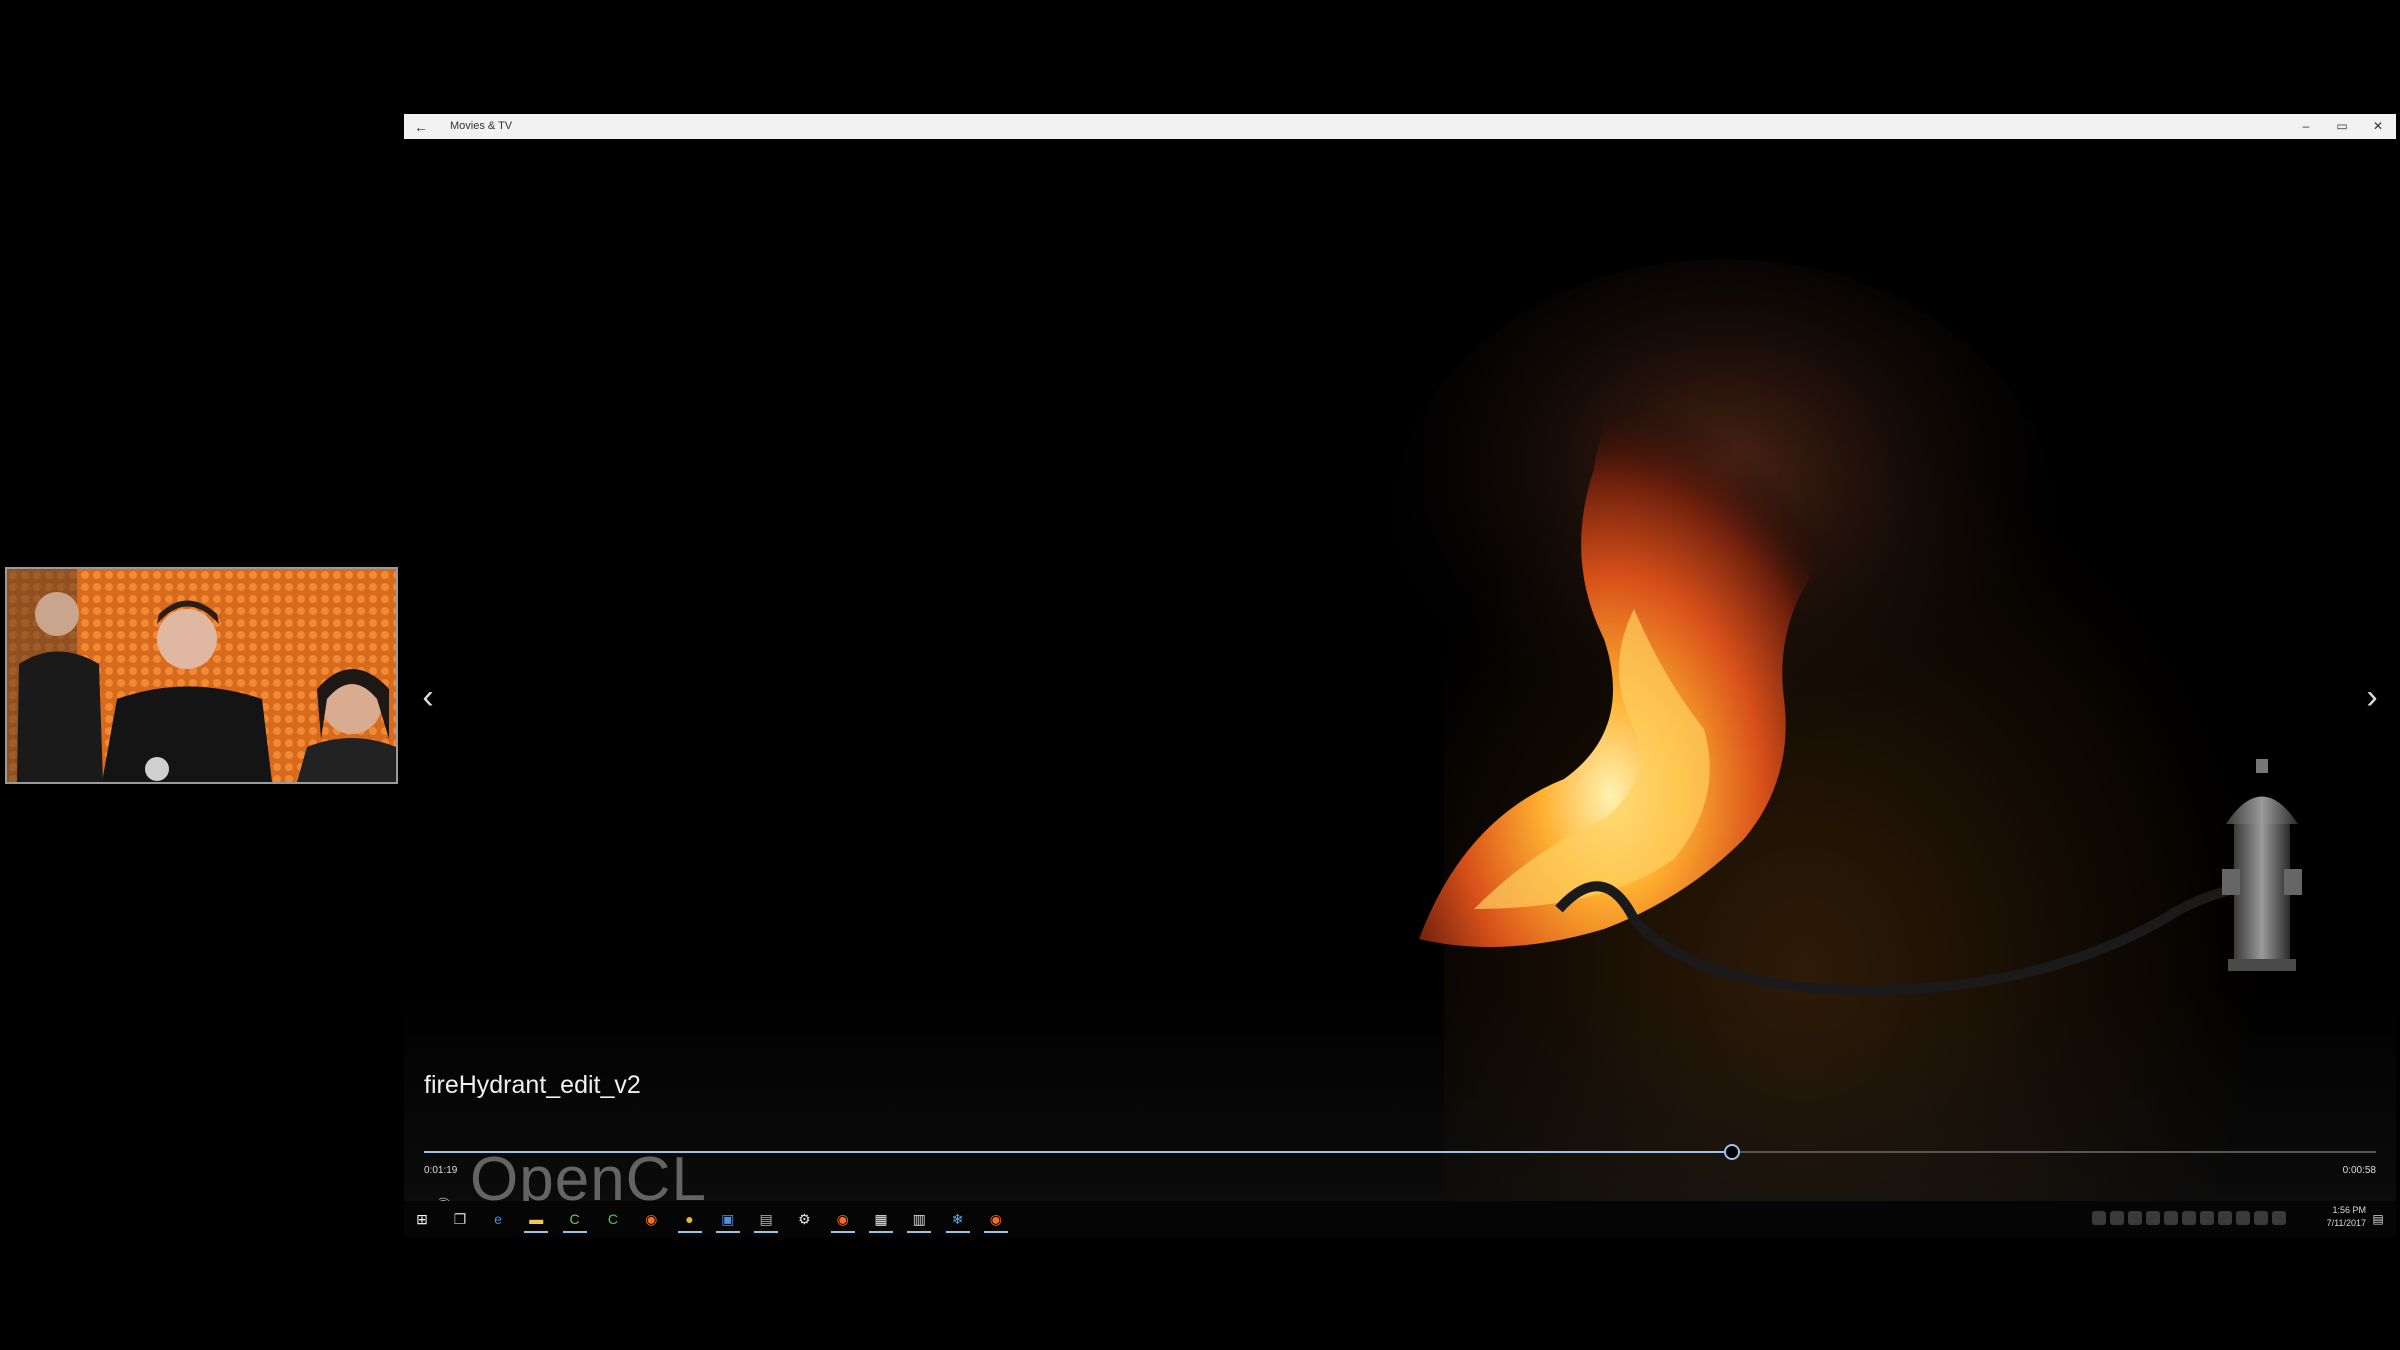 The height and width of the screenshot is (1350, 2400). What do you see at coordinates (460, 1220) in the screenshot?
I see `task-view-icon: ❐` at bounding box center [460, 1220].